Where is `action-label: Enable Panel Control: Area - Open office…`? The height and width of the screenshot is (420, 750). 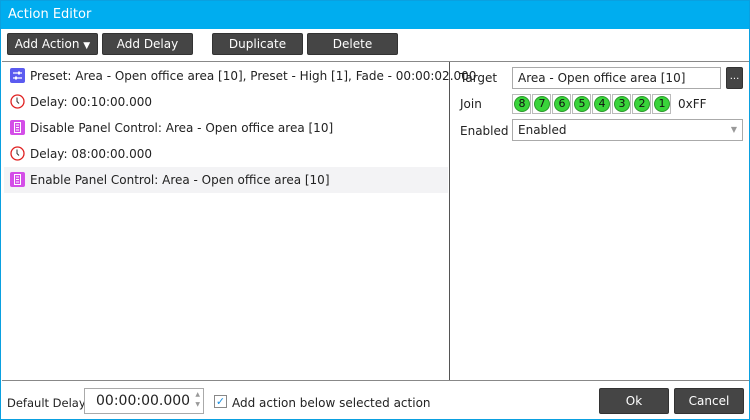 action-label: Enable Panel Control: Area - Open office… is located at coordinates (180, 180).